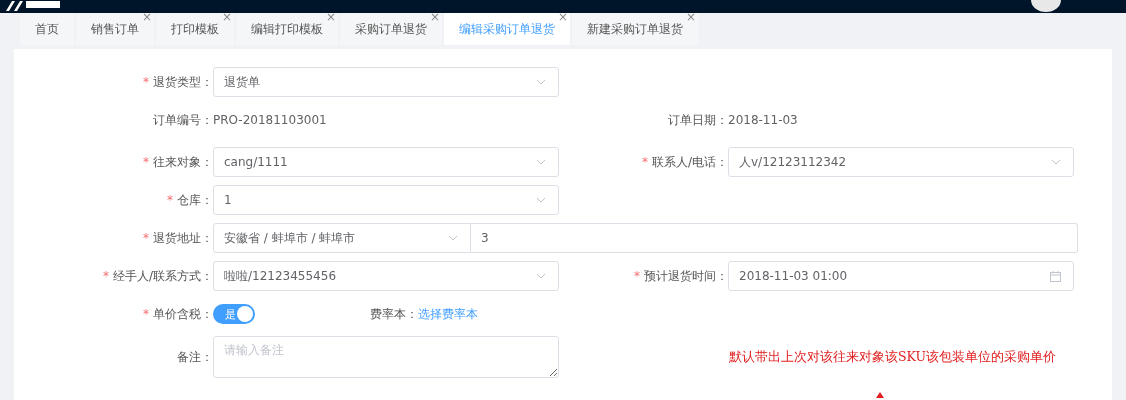 Image resolution: width=1126 pixels, height=400 pixels. What do you see at coordinates (386, 82) in the screenshot?
I see `select-field: 退货单` at bounding box center [386, 82].